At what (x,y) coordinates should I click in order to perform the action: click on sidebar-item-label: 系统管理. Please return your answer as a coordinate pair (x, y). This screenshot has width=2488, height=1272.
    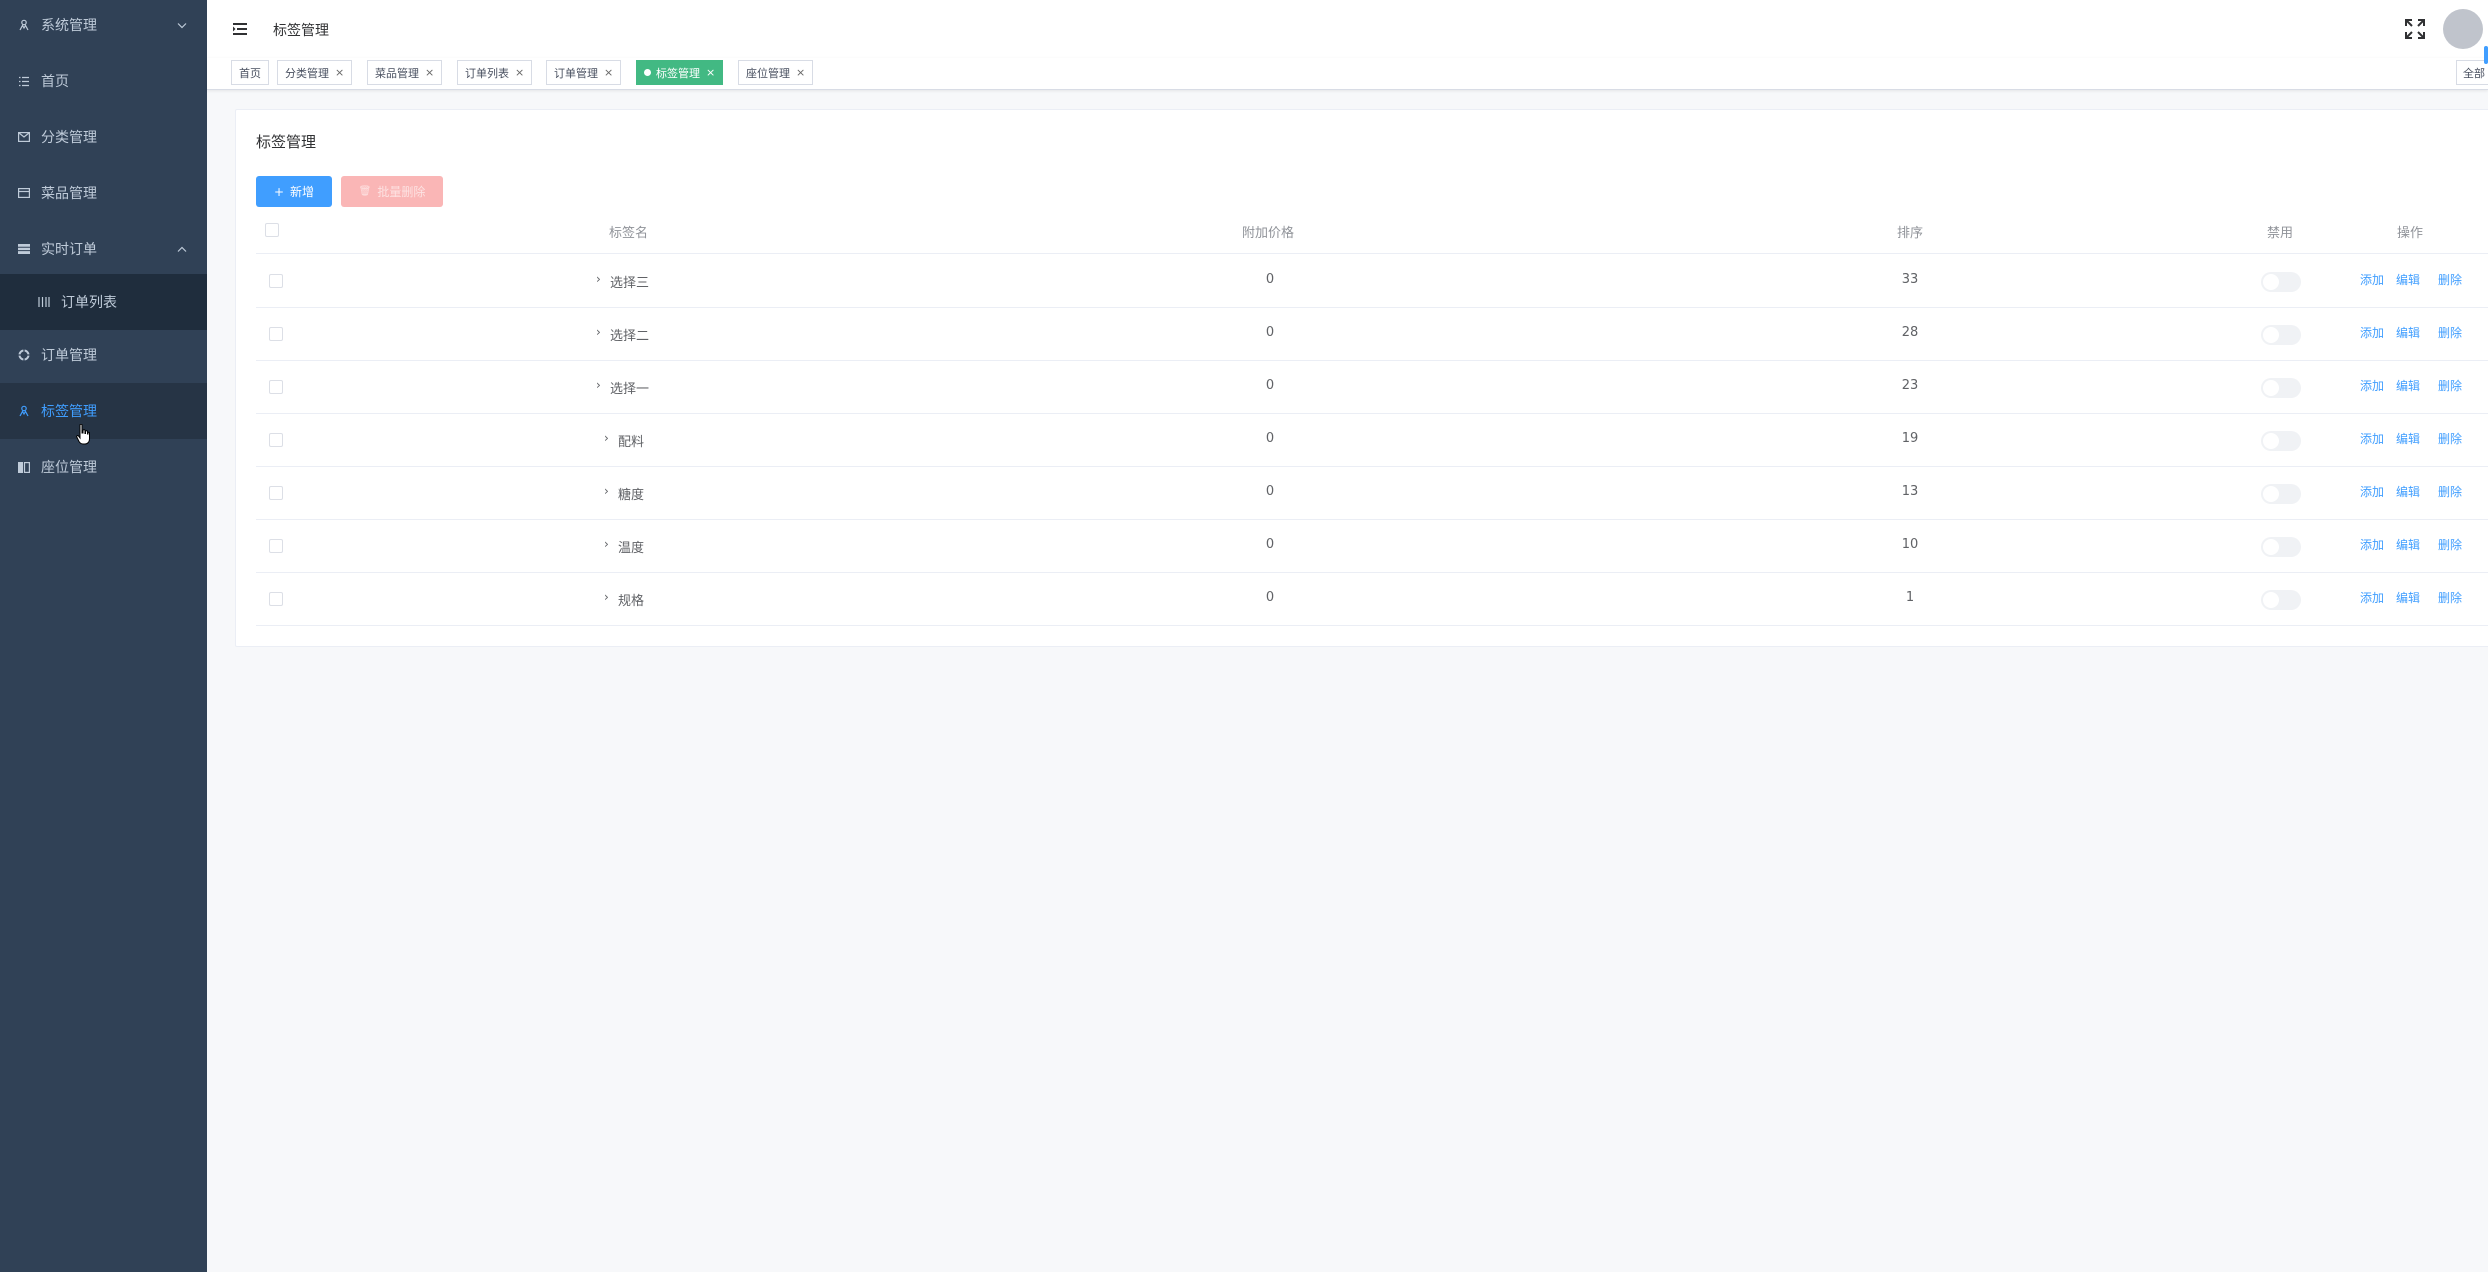
    Looking at the image, I should click on (69, 26).